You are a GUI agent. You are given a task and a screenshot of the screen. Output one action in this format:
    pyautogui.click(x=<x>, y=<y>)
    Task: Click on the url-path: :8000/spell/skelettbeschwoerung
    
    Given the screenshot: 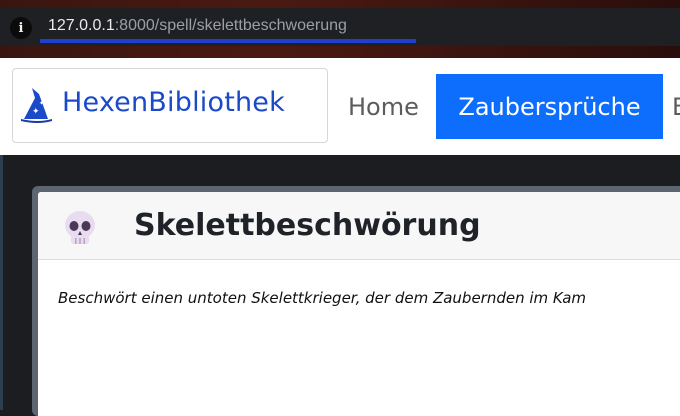 What is the action you would take?
    pyautogui.click(x=230, y=25)
    